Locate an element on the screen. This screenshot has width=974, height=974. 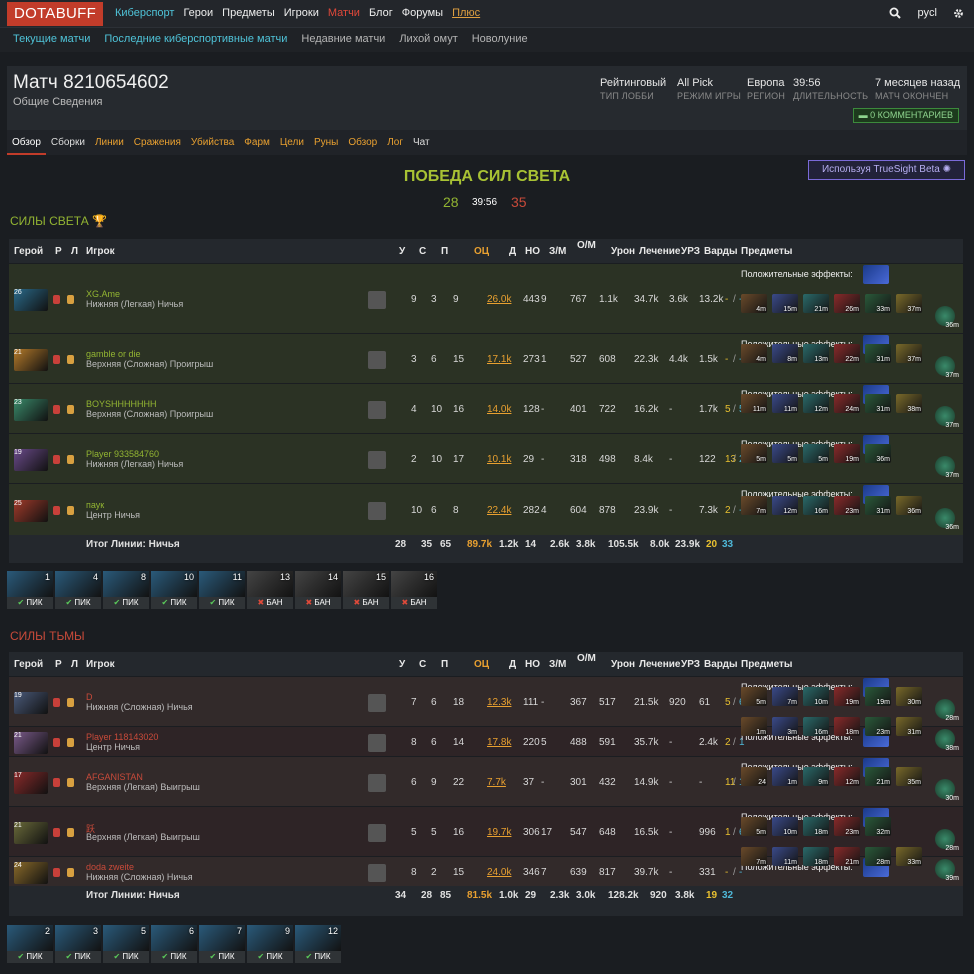
item-icon: 38m is located at coordinates (909, 403).